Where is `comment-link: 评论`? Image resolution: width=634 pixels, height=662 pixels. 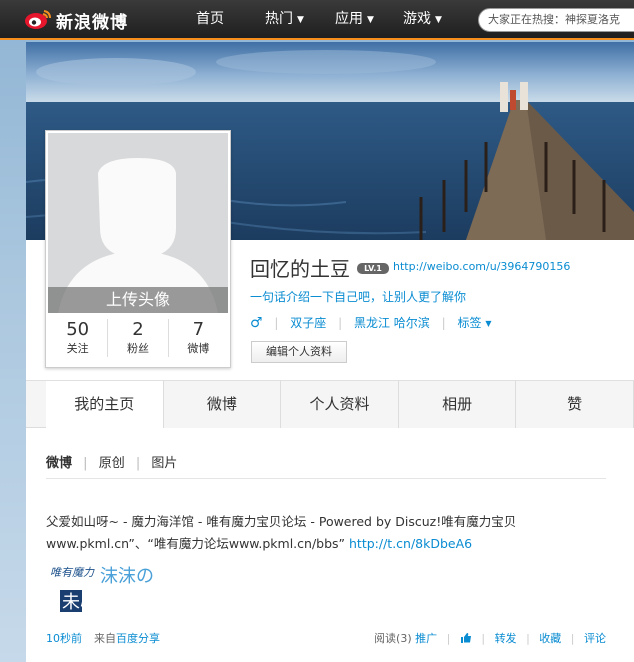
comment-link: 评论 is located at coordinates (595, 638).